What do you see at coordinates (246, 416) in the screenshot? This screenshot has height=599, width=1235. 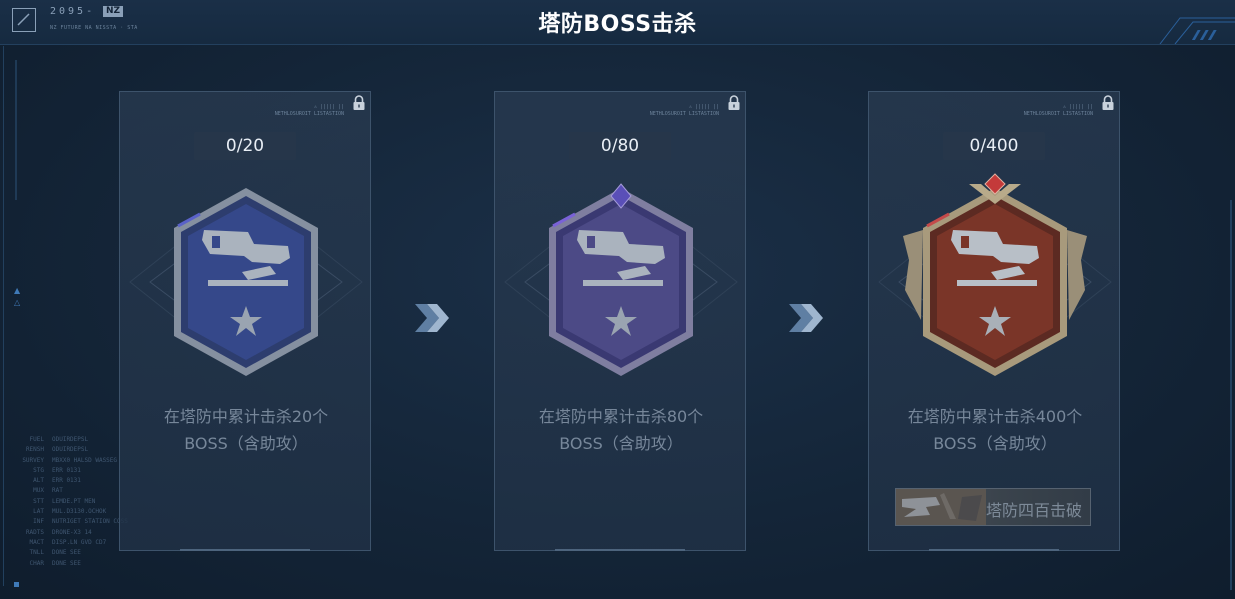 I see `description-line-1: 在塔防中累计击杀20个` at bounding box center [246, 416].